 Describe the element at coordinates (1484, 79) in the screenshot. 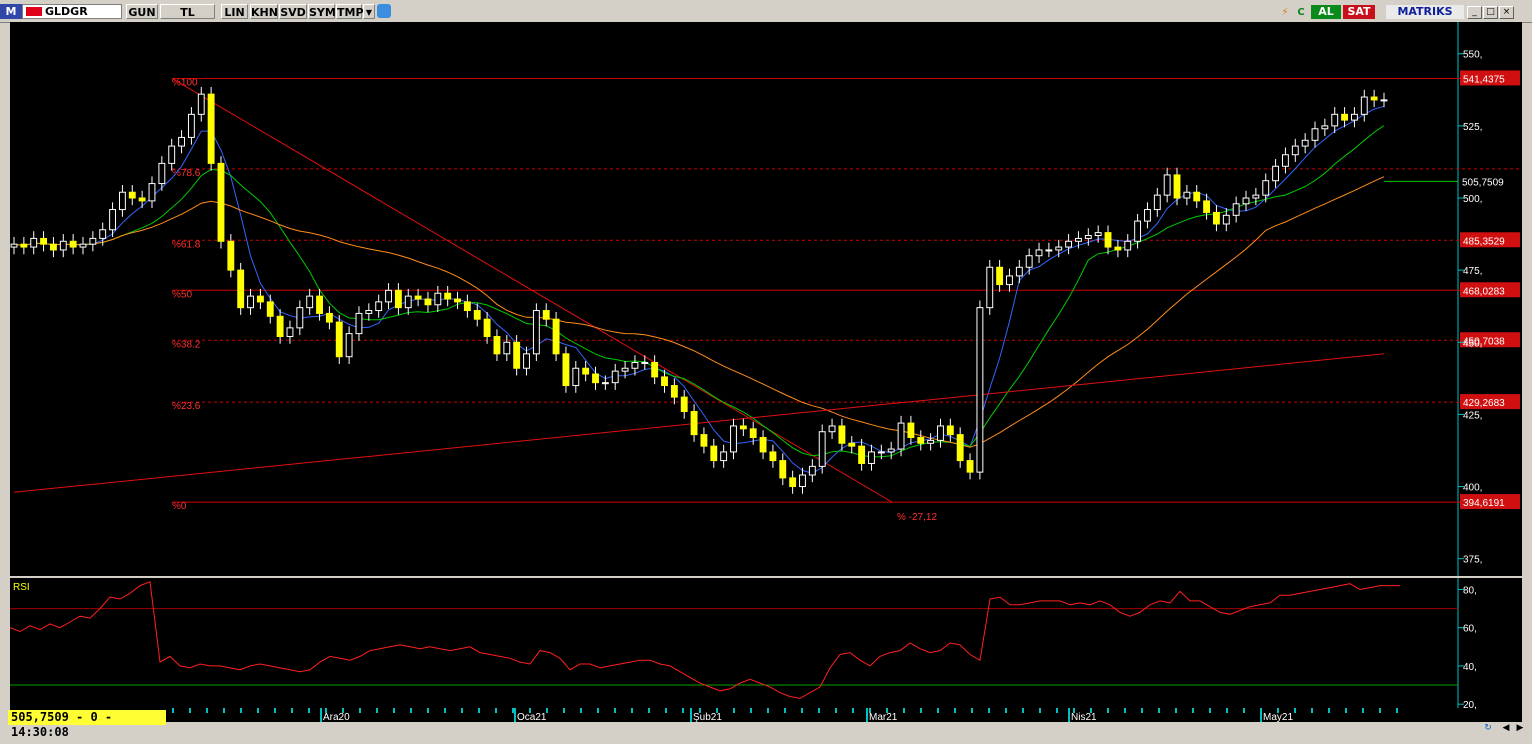

I see `fib-price-label: 541,4375` at that location.